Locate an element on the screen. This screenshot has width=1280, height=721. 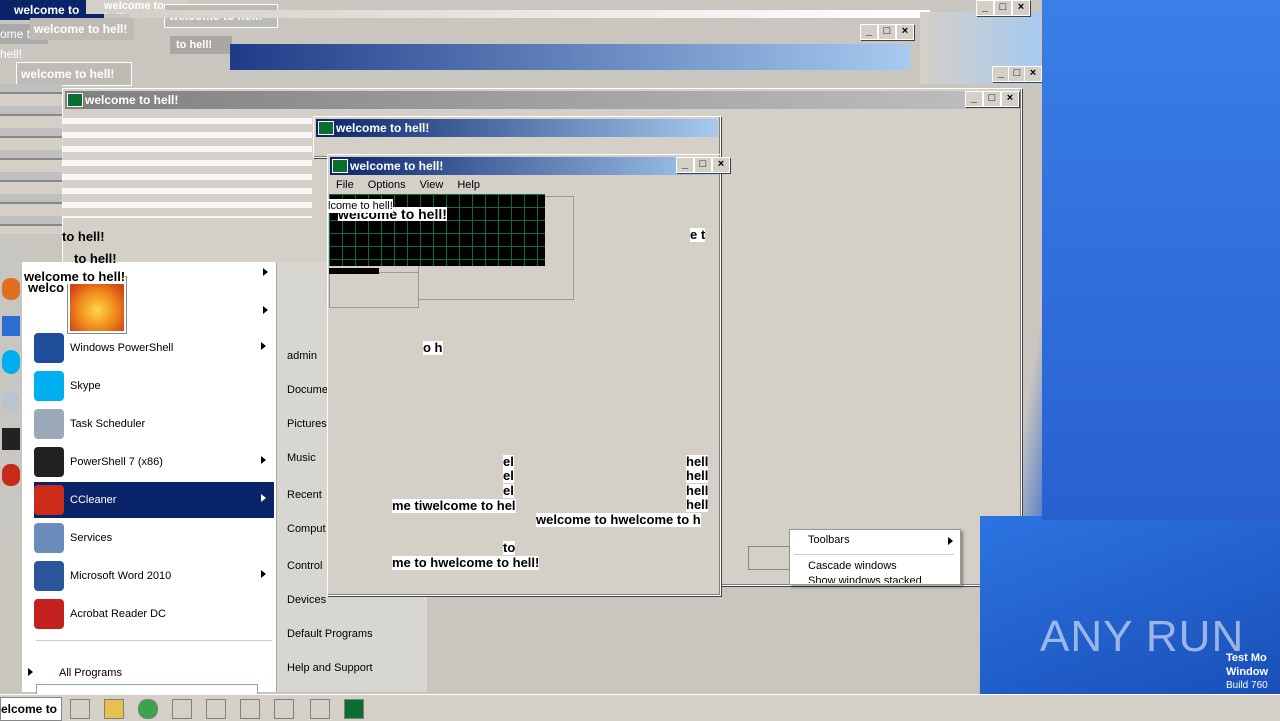
glitch-text: to hell! is located at coordinates (95, 258).